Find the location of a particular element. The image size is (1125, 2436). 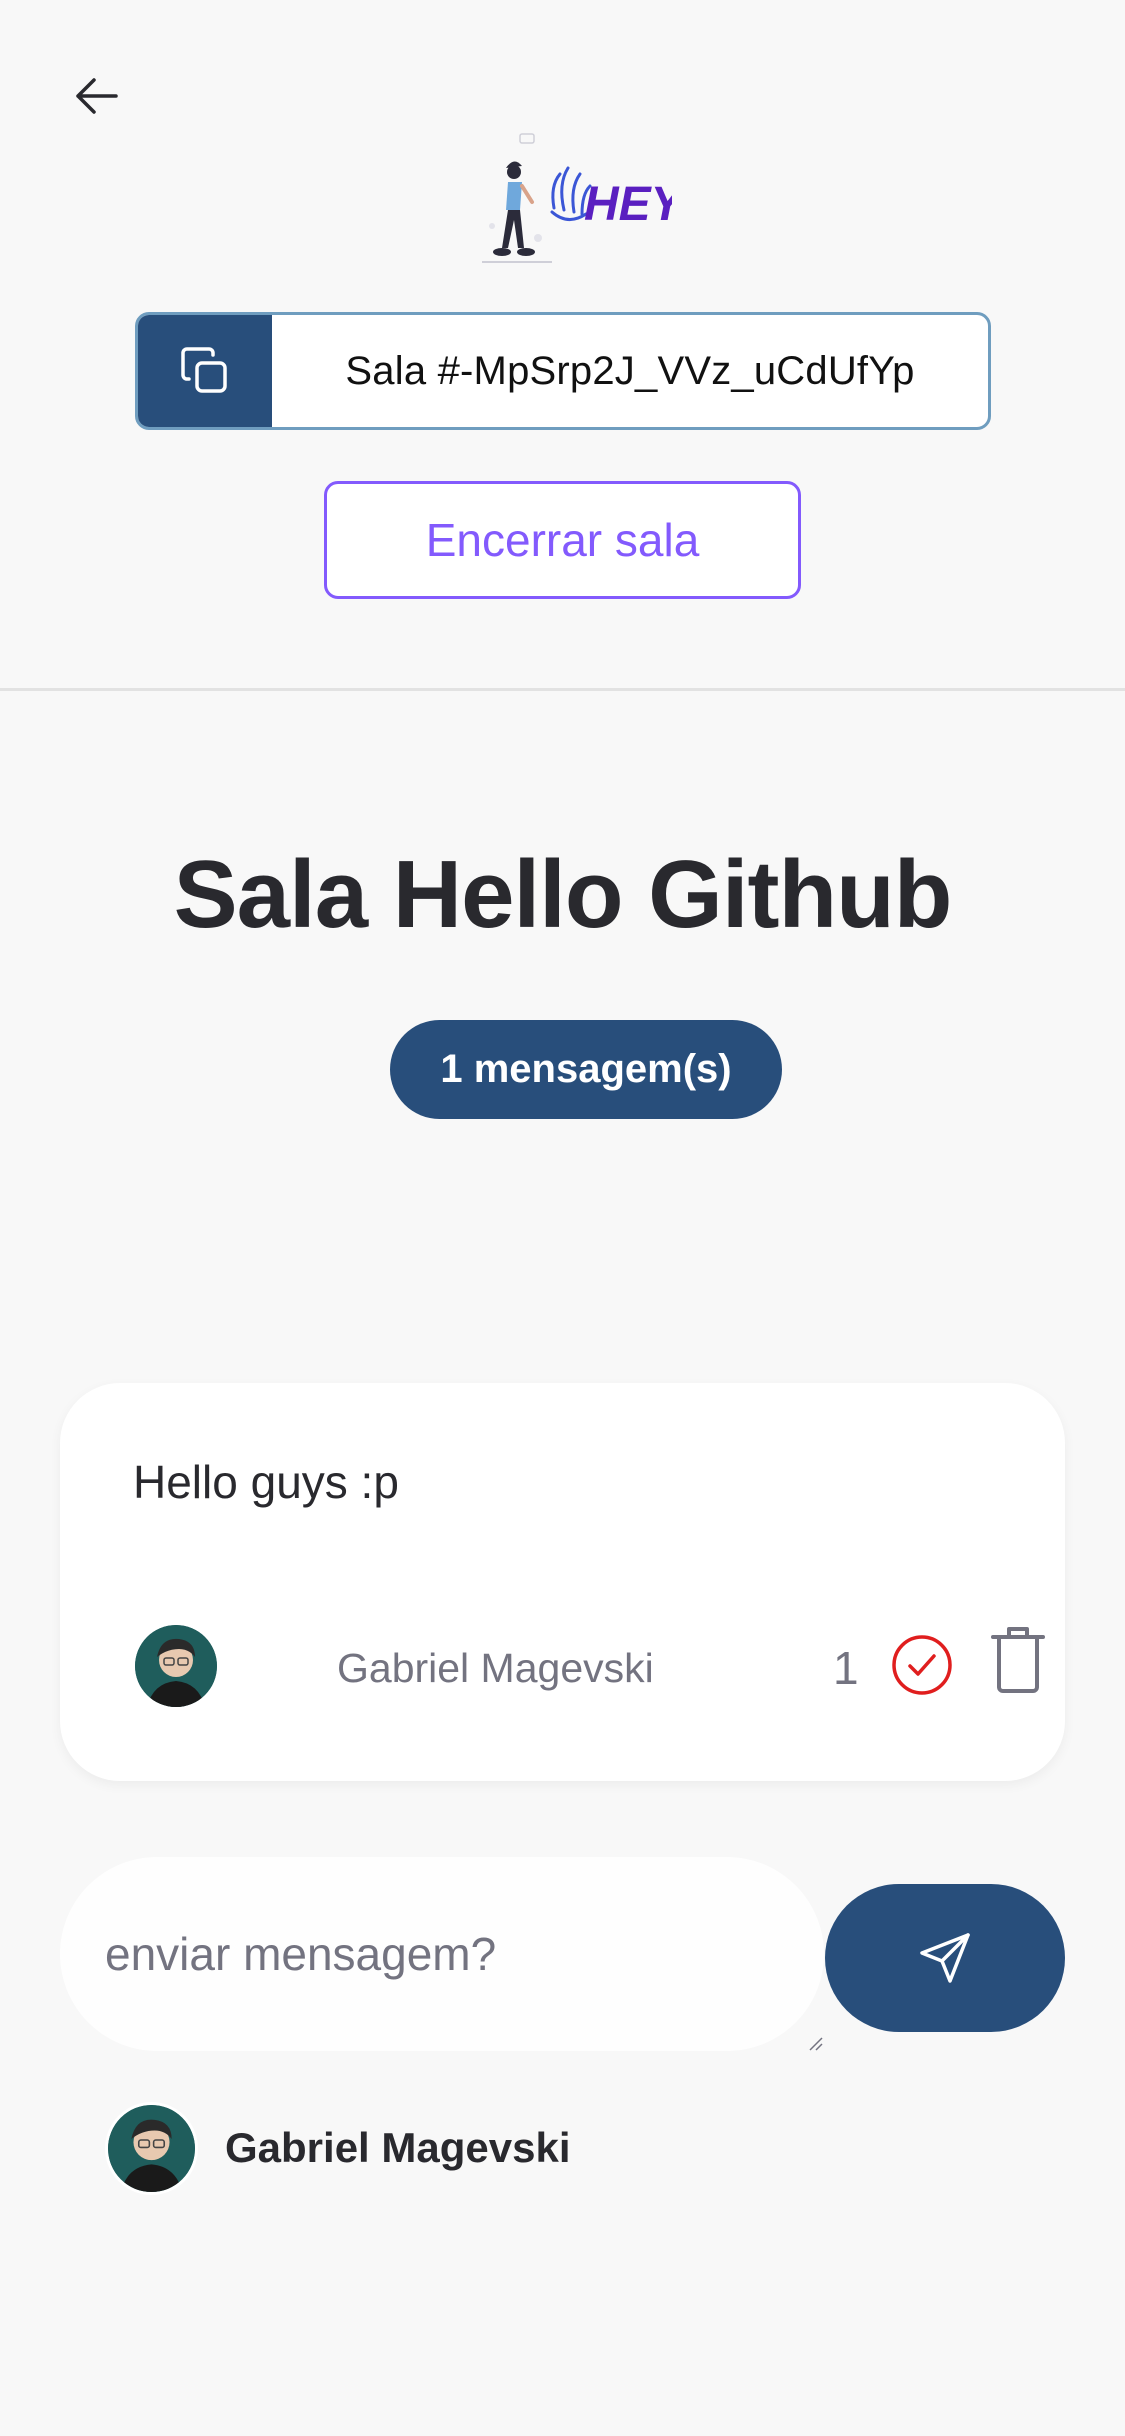

question-card: Hello guys :p Gabriel Magevski 1 is located at coordinates (562, 1582).